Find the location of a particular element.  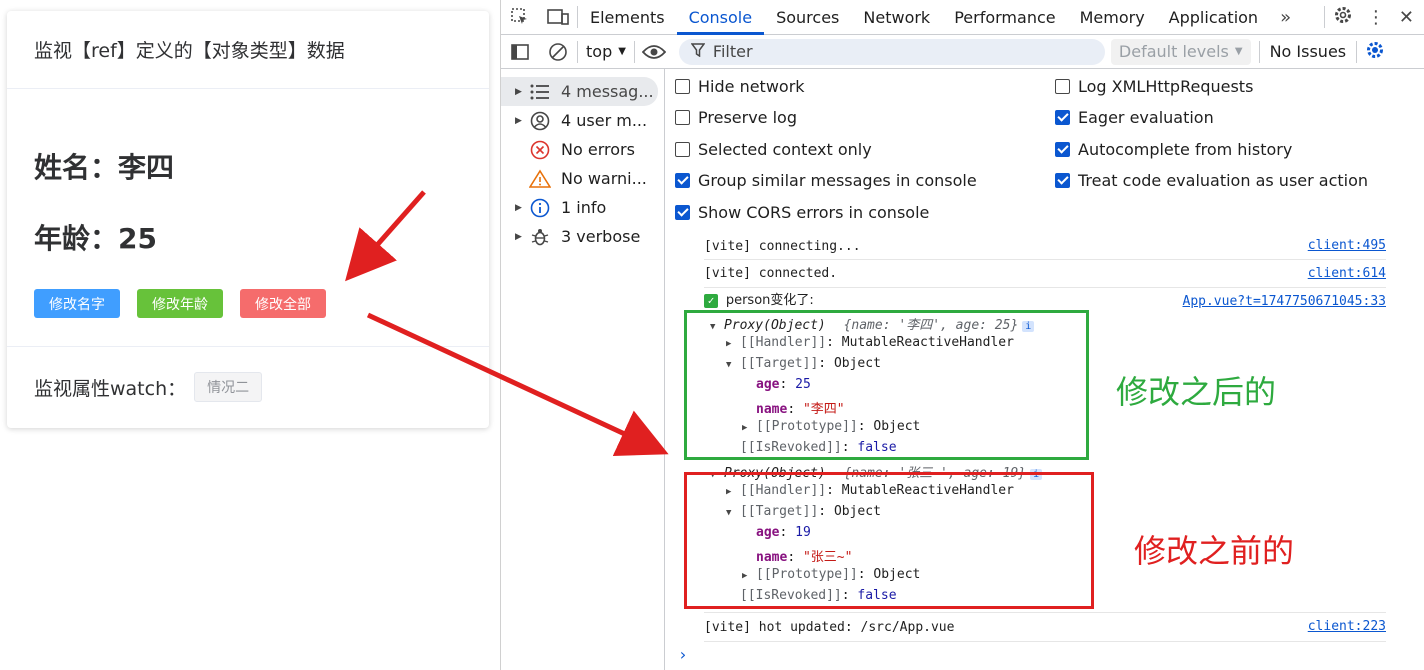

source-link: client:614 is located at coordinates (1347, 273).